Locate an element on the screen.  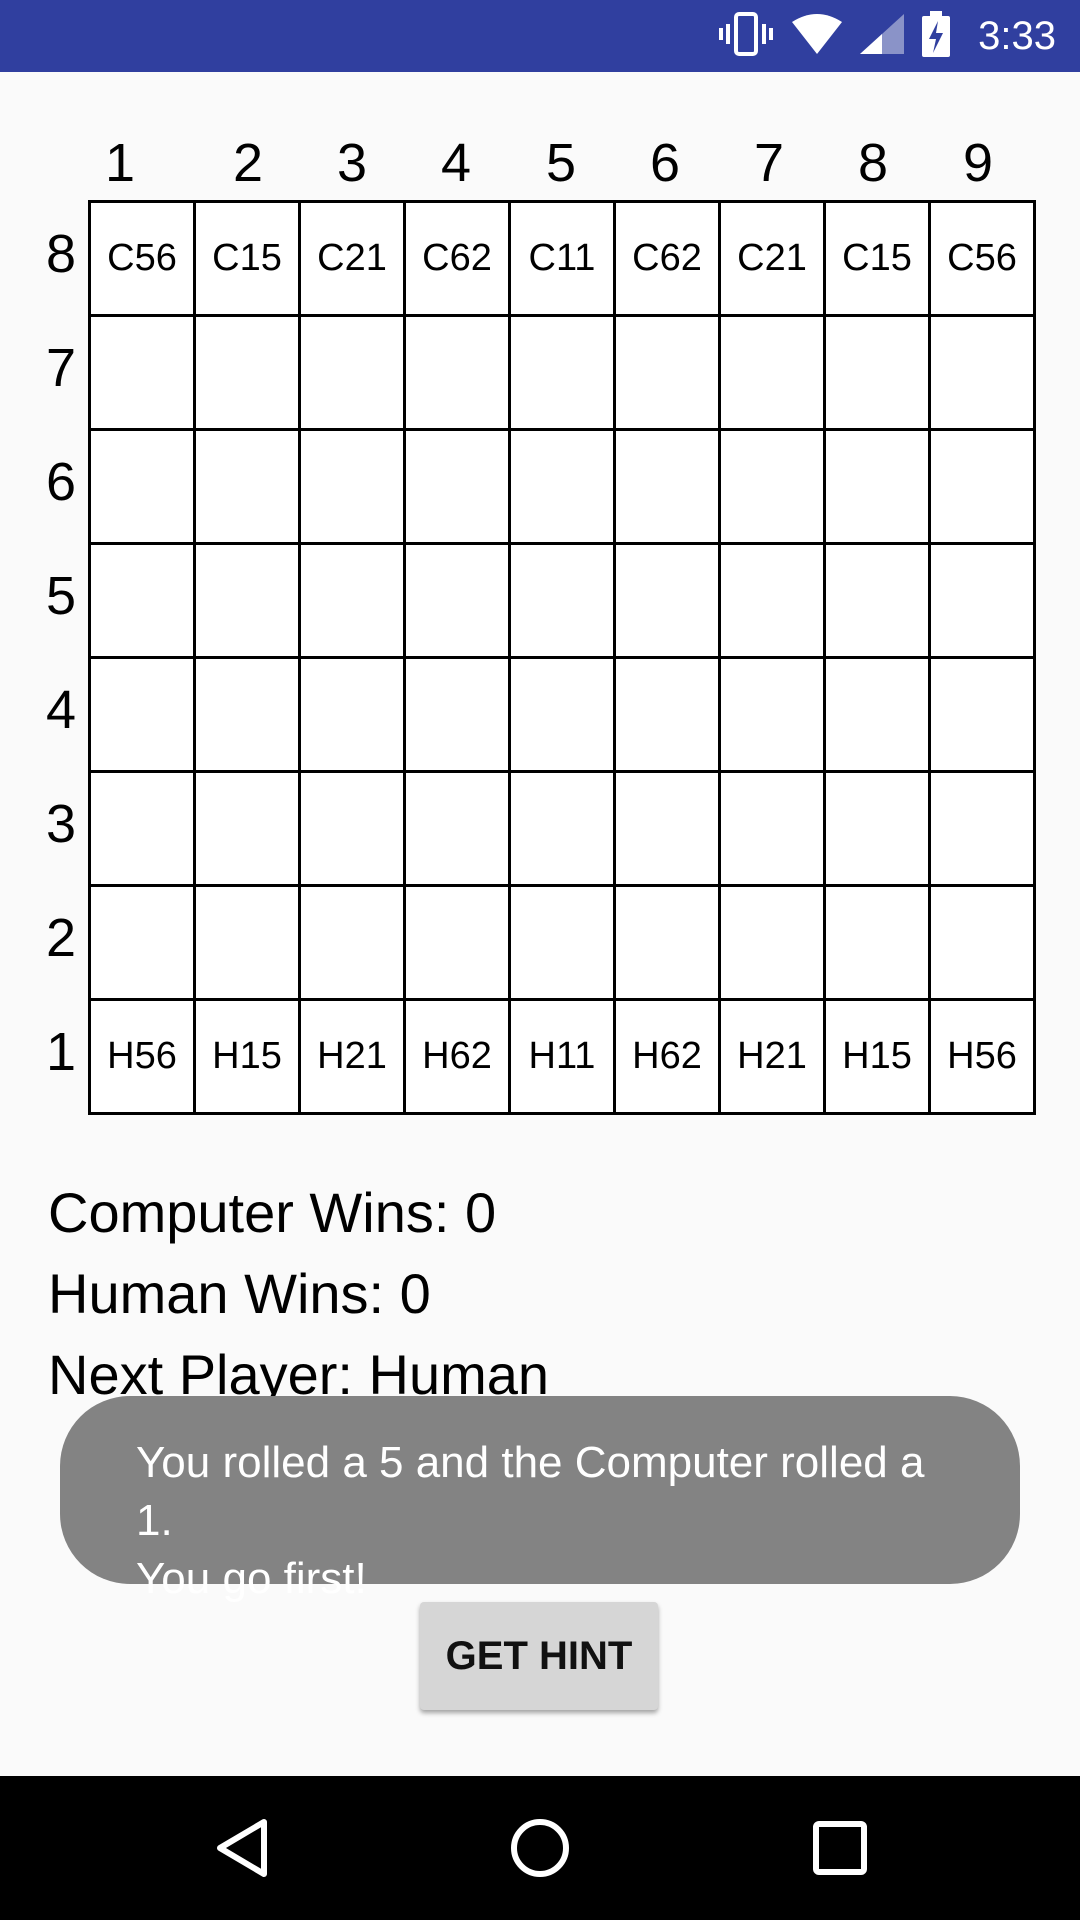
row-label: 6 is located at coordinates (61, 482).